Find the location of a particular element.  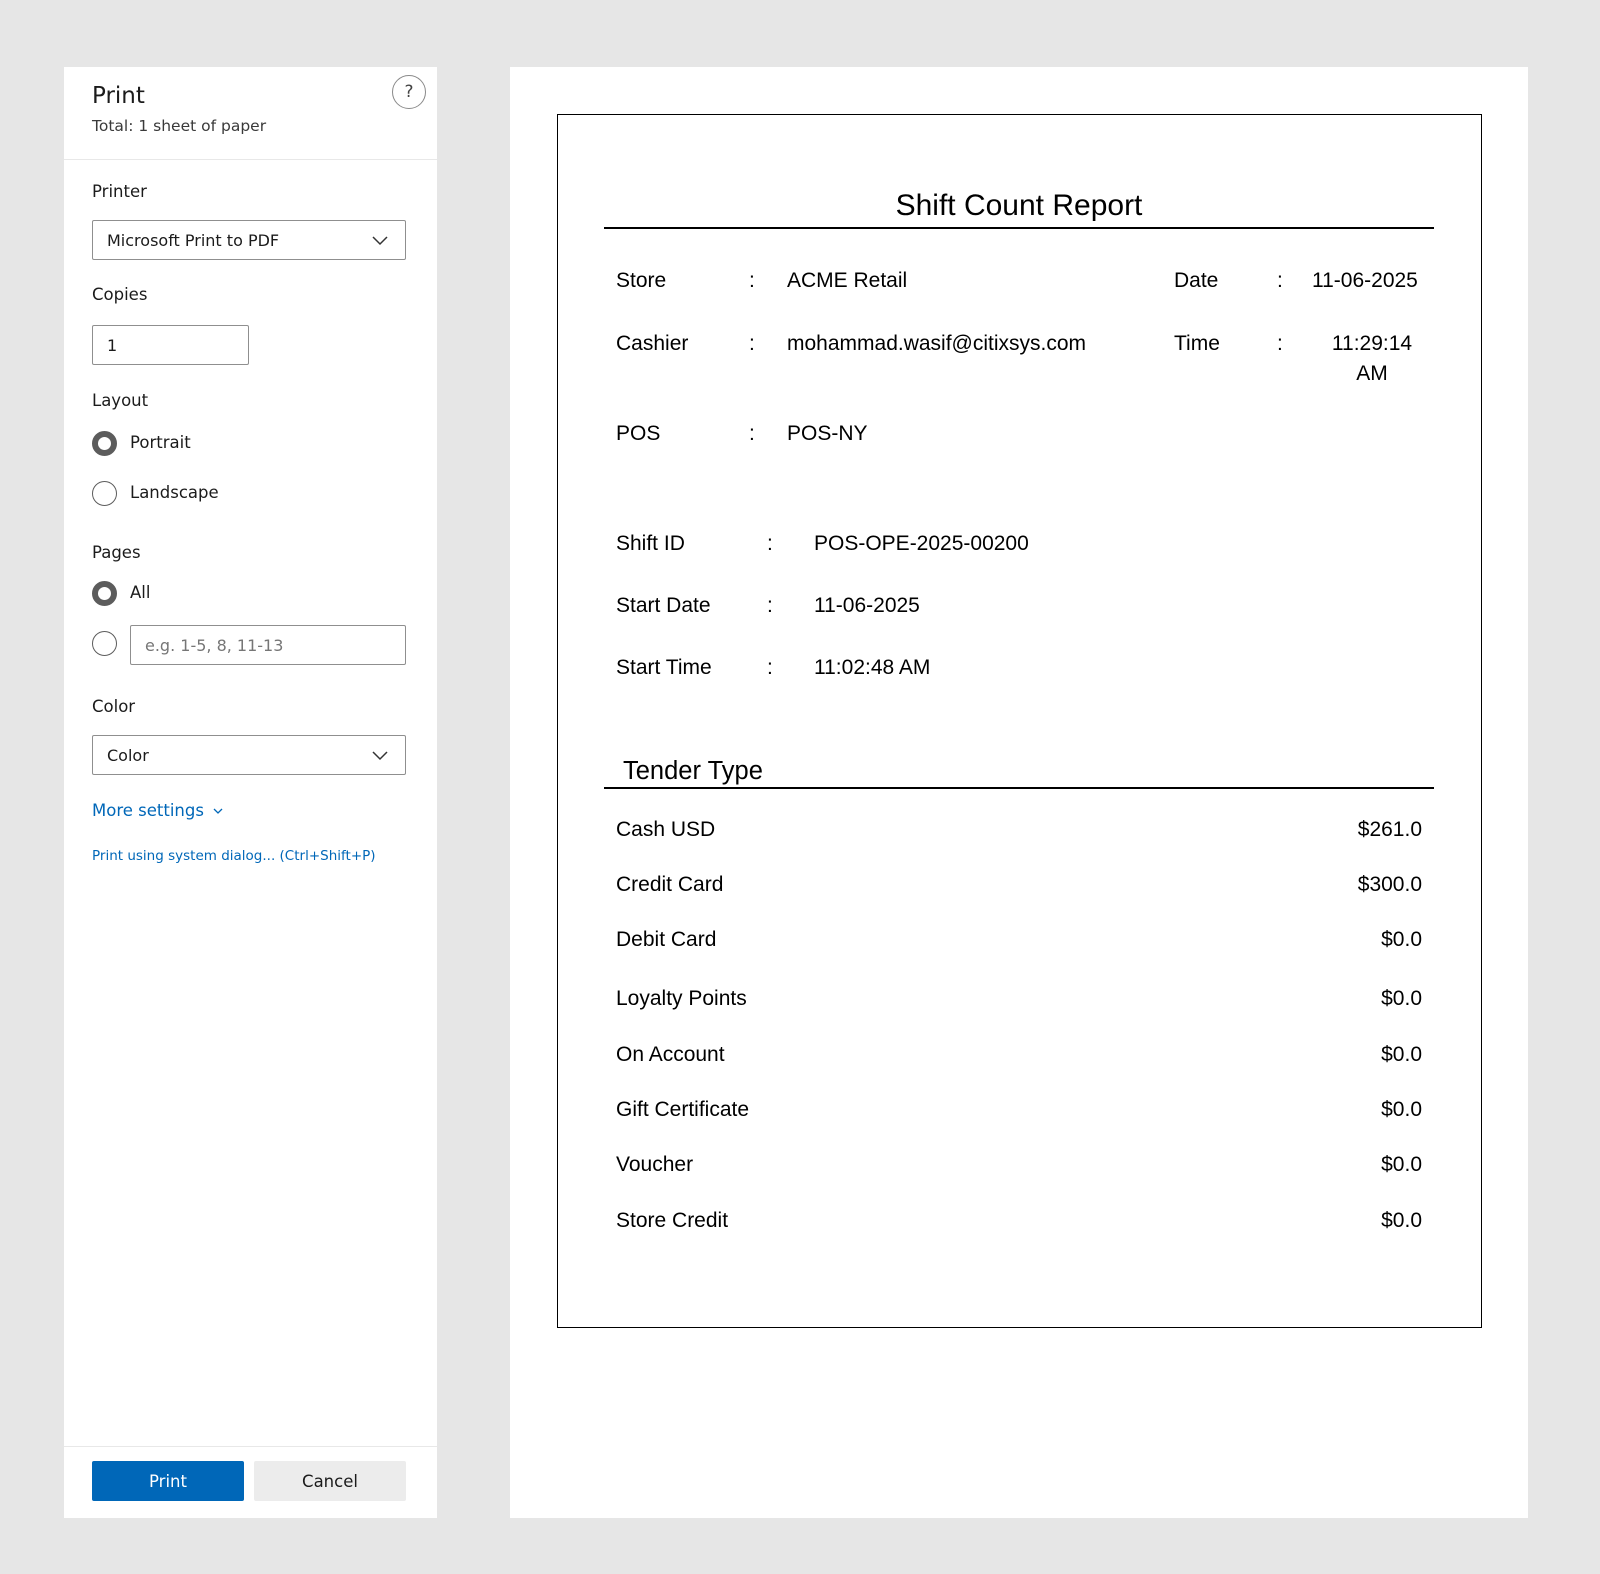

more-settings-link: More settings is located at coordinates (158, 810).